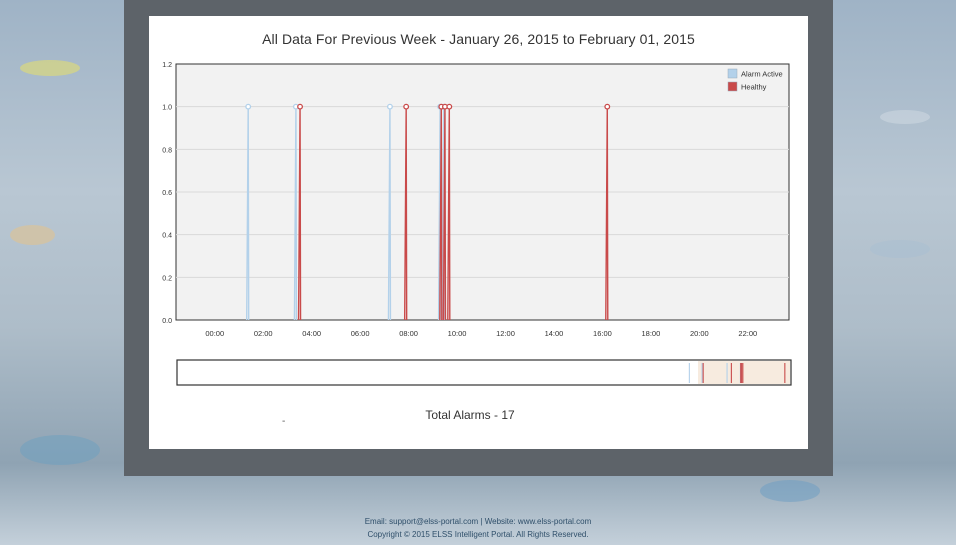 The width and height of the screenshot is (956, 545). What do you see at coordinates (651, 333) in the screenshot?
I see `x-tick-label: 18:00` at bounding box center [651, 333].